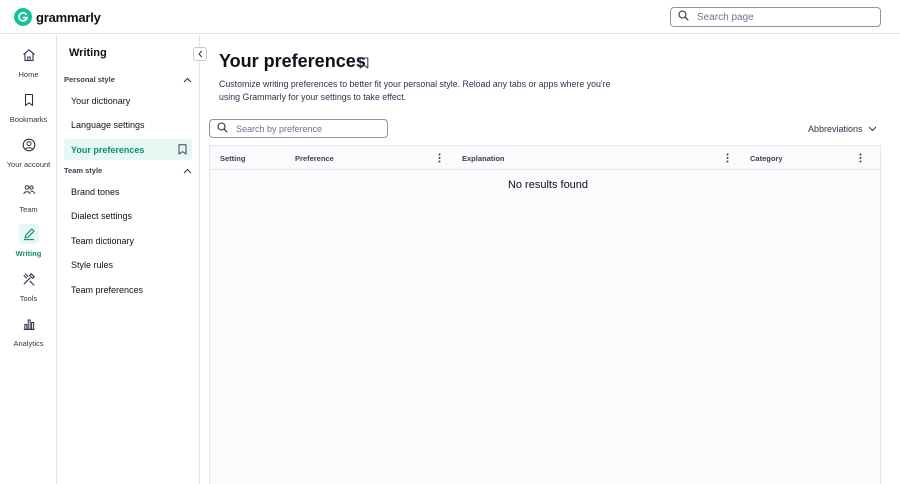  I want to click on sidebar-item-style-rules: Style rules, so click(128, 264).